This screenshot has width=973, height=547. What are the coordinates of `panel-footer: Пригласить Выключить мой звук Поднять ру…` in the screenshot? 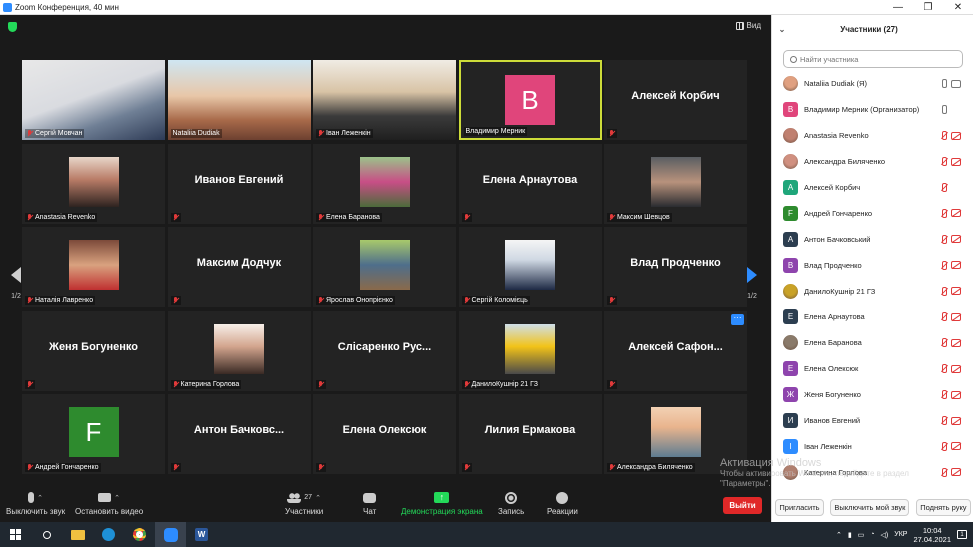 It's located at (872, 507).